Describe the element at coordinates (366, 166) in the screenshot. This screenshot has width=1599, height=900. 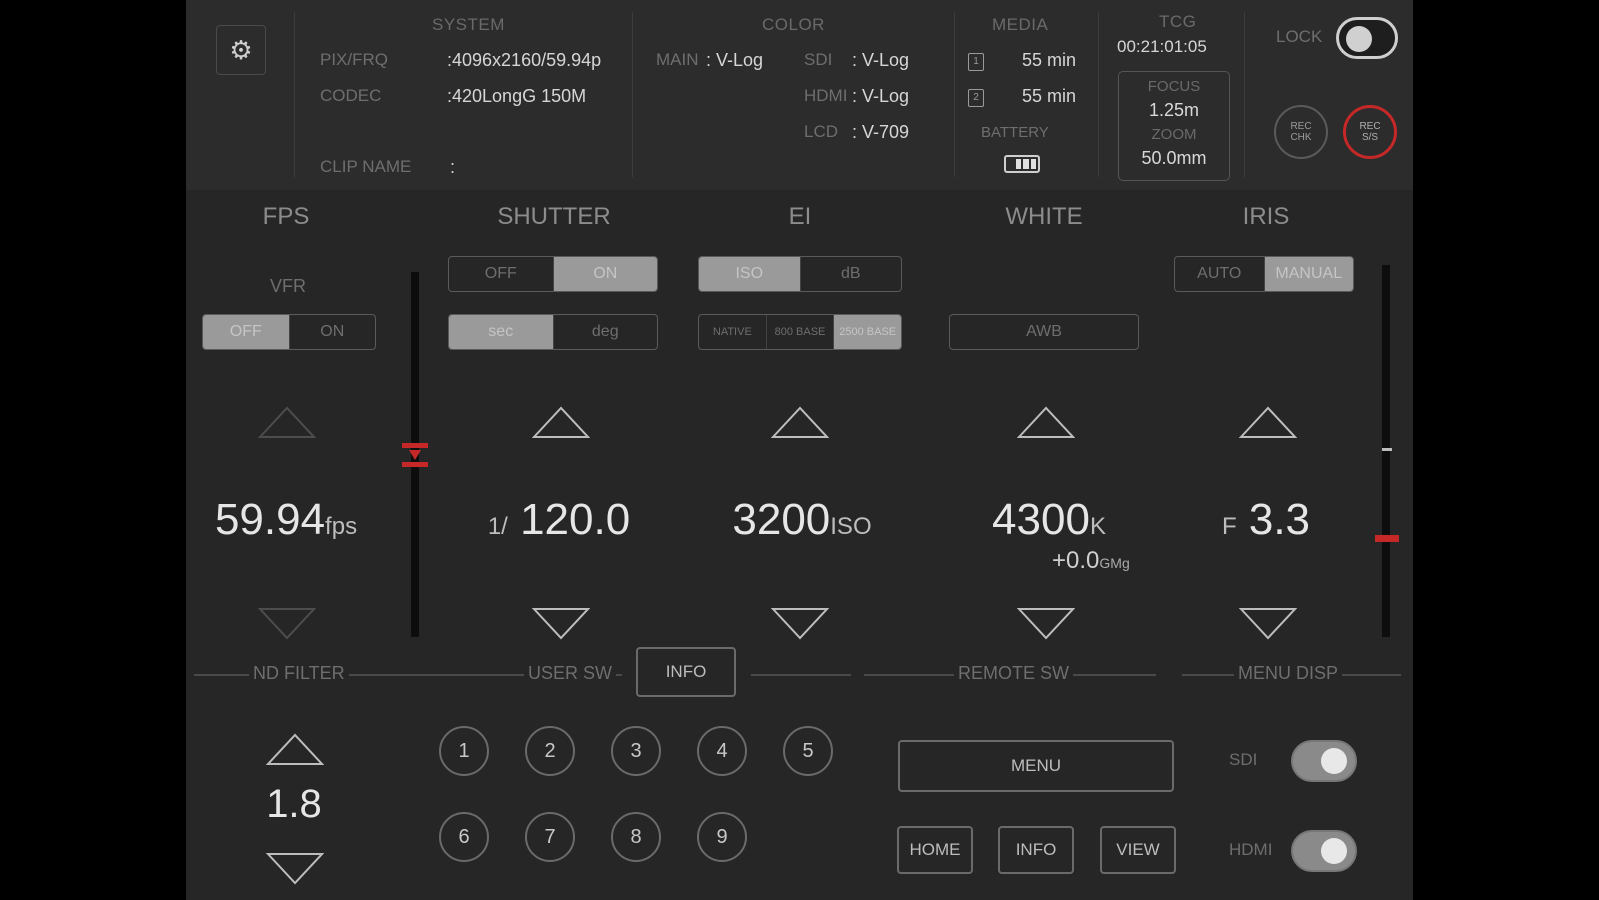
I see `clip-name-label: CLIP NAME` at that location.